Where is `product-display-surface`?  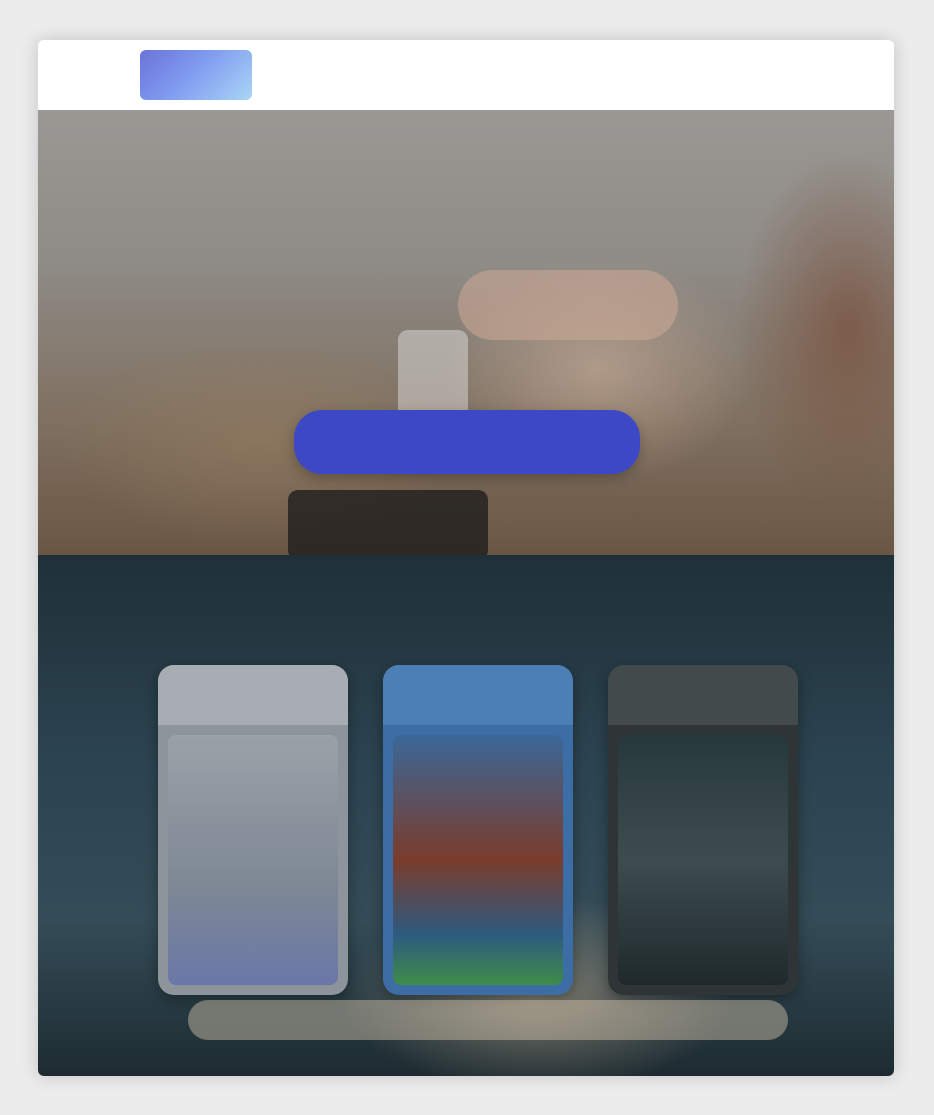 product-display-surface is located at coordinates (488, 1020).